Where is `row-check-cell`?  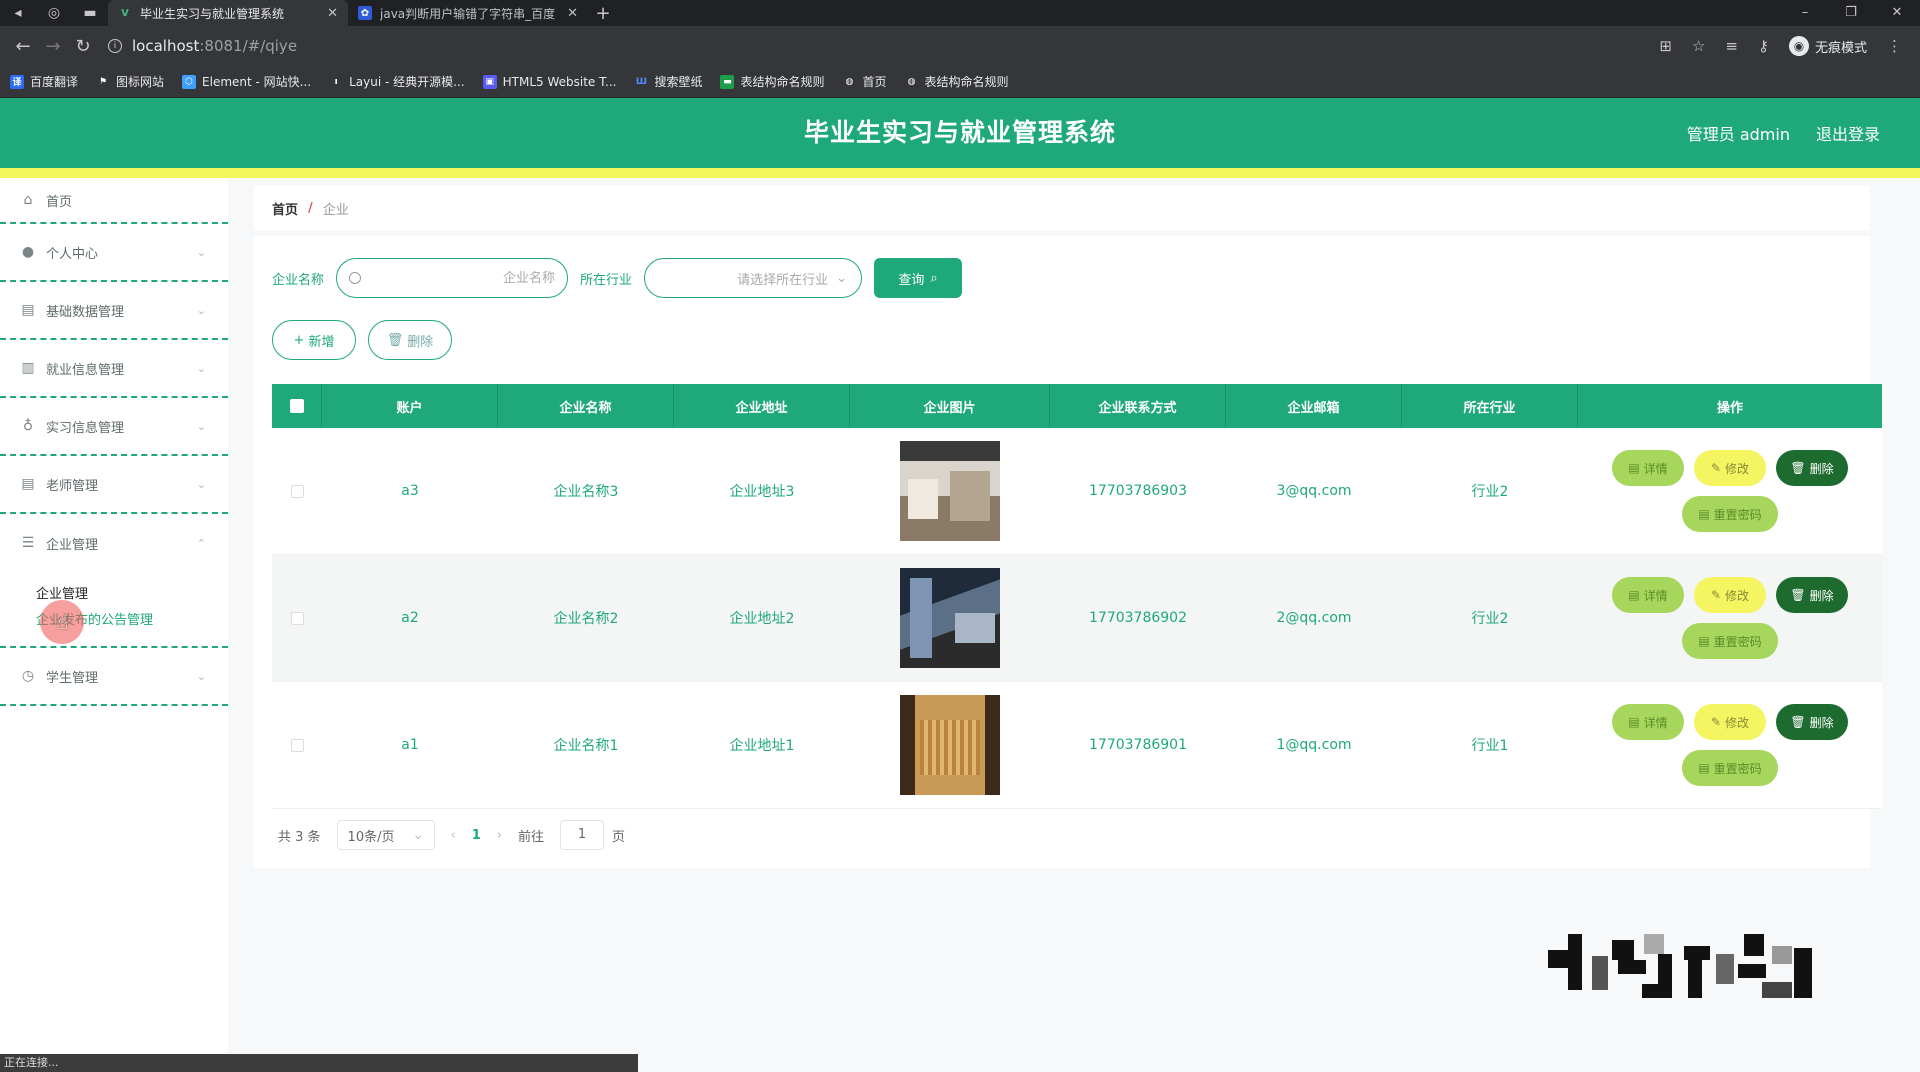
row-check-cell is located at coordinates (297, 745).